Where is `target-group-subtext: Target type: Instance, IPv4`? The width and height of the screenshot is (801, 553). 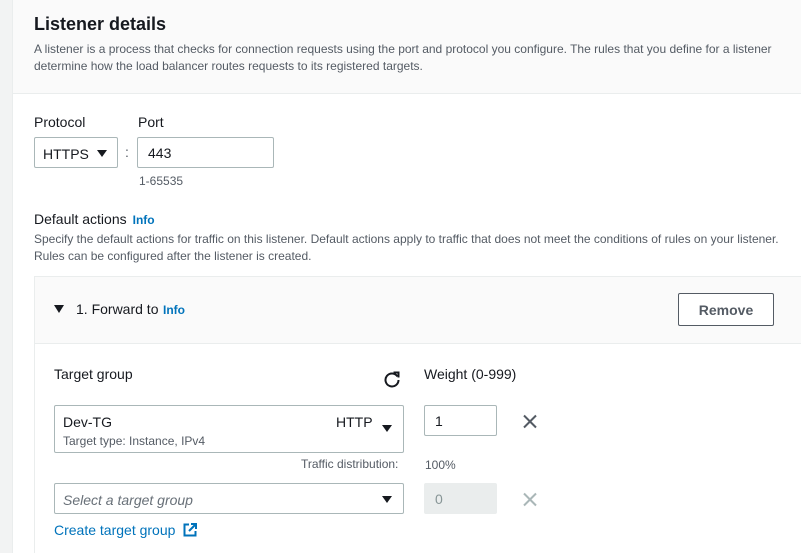
target-group-subtext: Target type: Instance, IPv4 is located at coordinates (134, 441).